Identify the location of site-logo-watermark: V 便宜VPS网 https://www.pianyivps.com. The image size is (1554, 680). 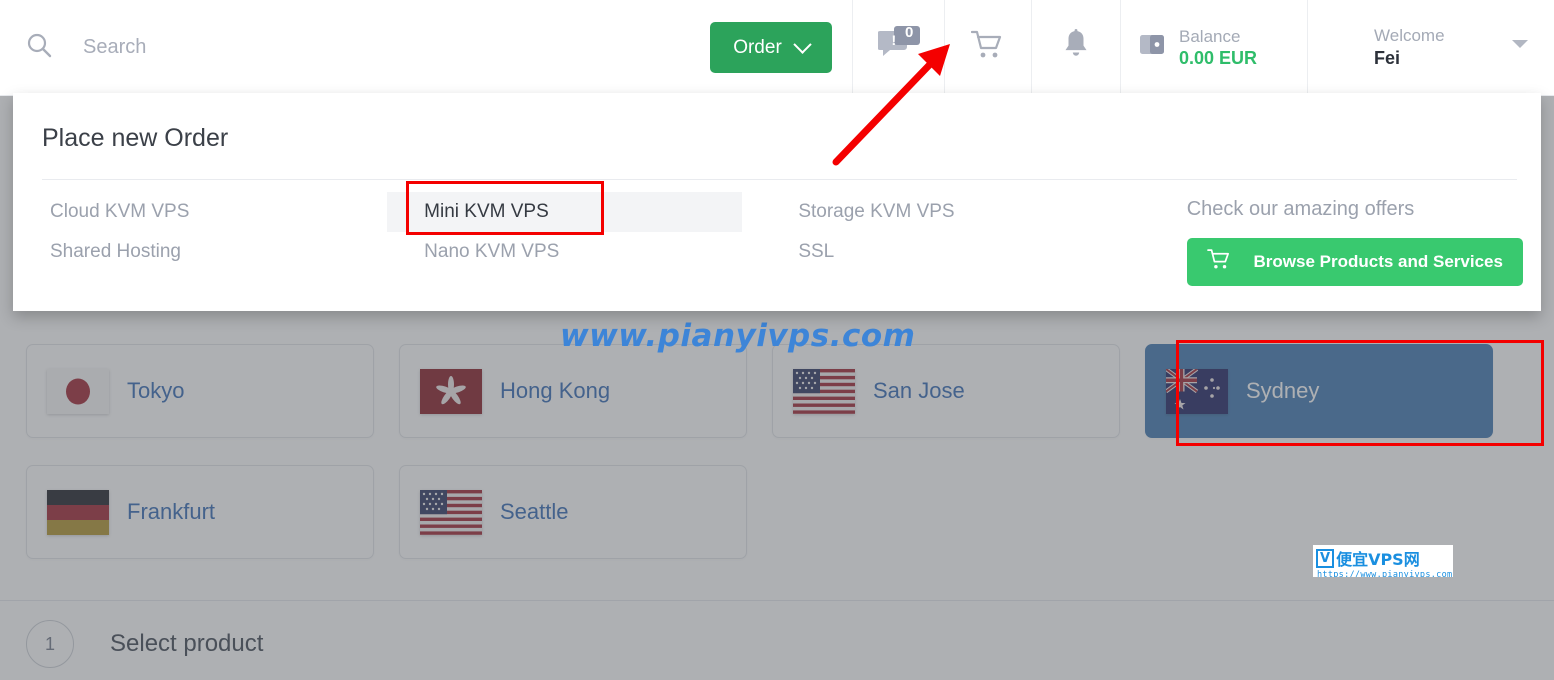
(1383, 561).